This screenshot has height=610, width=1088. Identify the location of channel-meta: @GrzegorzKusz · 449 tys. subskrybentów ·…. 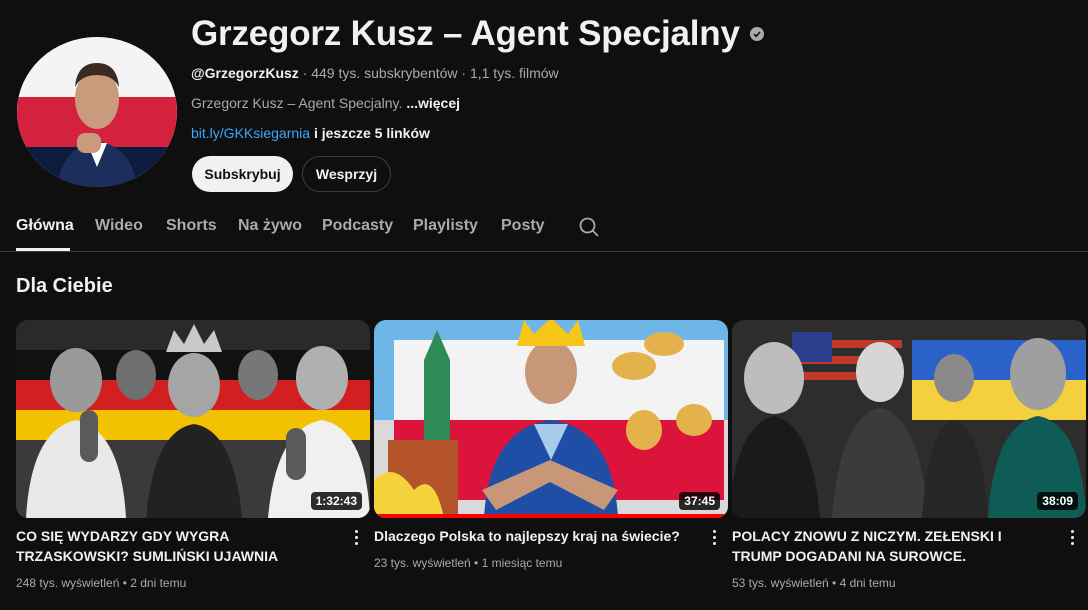
(375, 73).